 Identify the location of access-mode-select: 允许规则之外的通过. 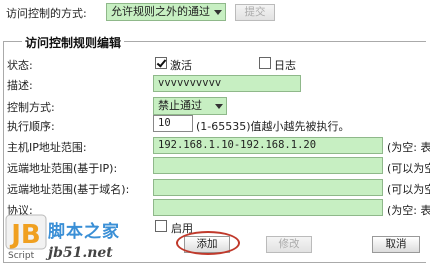
(166, 12).